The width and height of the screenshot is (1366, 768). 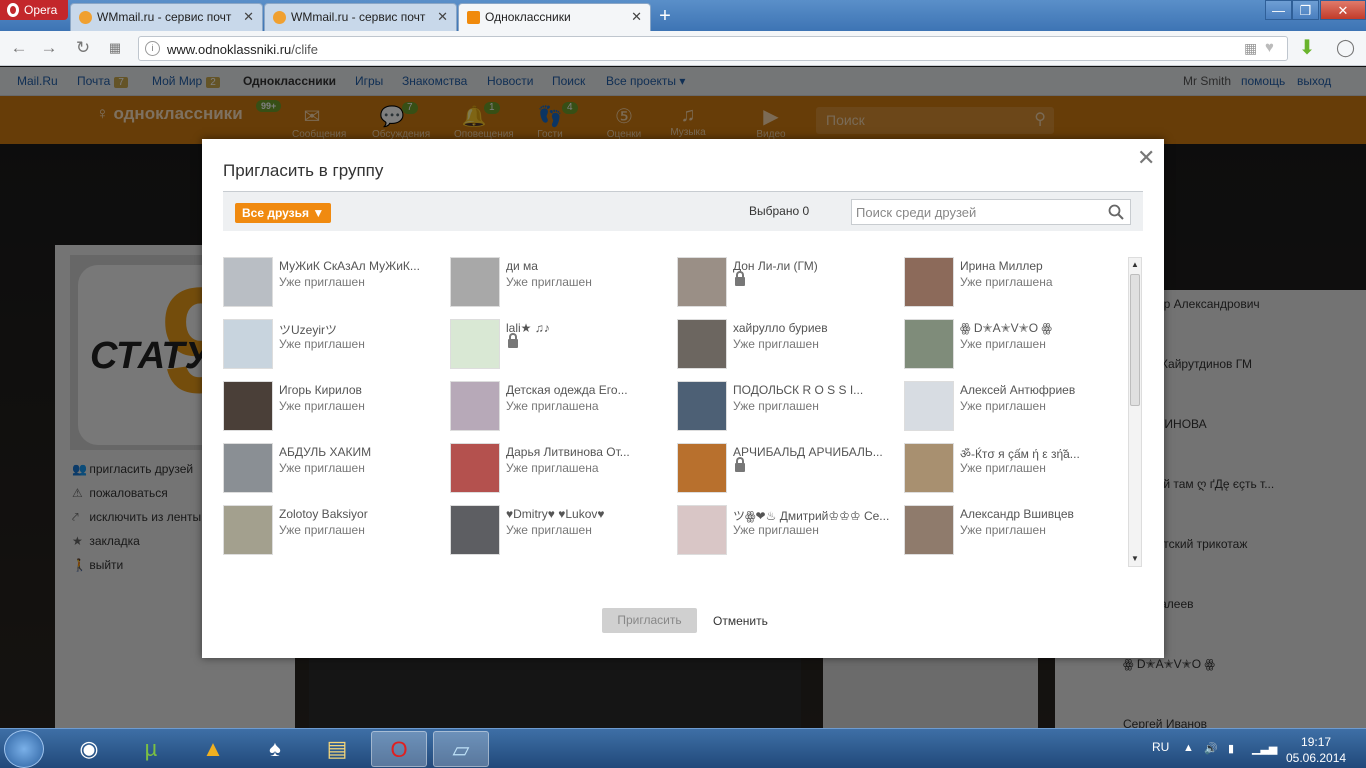 What do you see at coordinates (336, 283) in the screenshot?
I see `friend-item: МуЖиК СкАзАл МуЖиК... Уже приглашен` at bounding box center [336, 283].